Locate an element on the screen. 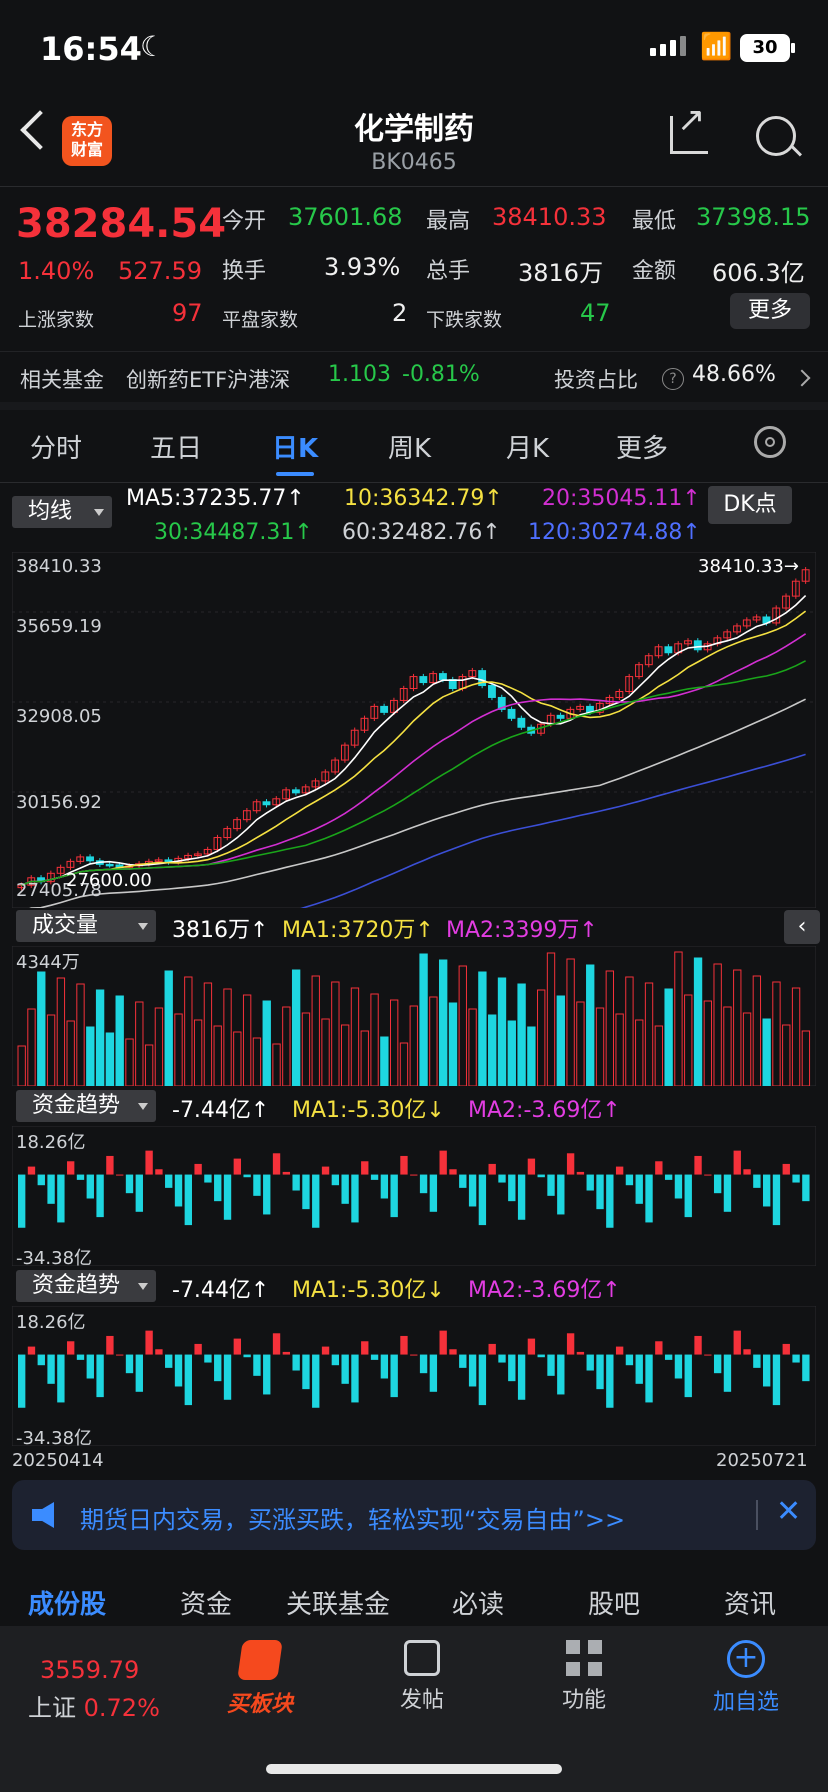  nav-add-watchlist: + 加自选 is located at coordinates (746, 1678).